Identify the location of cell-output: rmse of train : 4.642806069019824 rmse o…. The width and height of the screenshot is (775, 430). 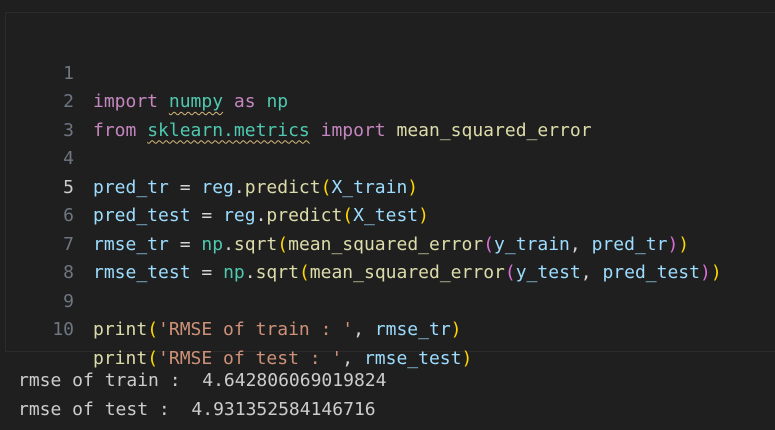
(202, 395).